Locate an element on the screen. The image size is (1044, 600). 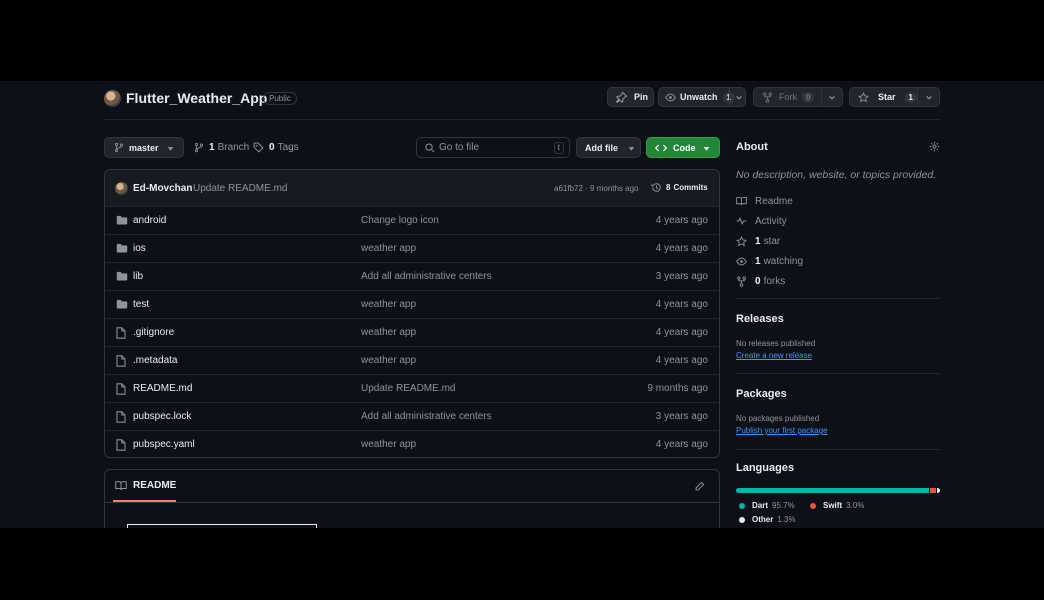
pin-button: Pin is located at coordinates (630, 97).